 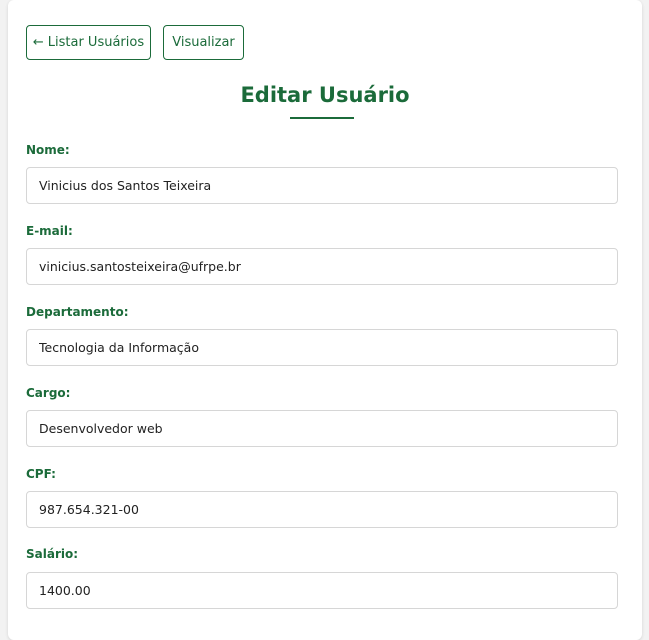 I want to click on role-label: Cargo:, so click(x=48, y=393).